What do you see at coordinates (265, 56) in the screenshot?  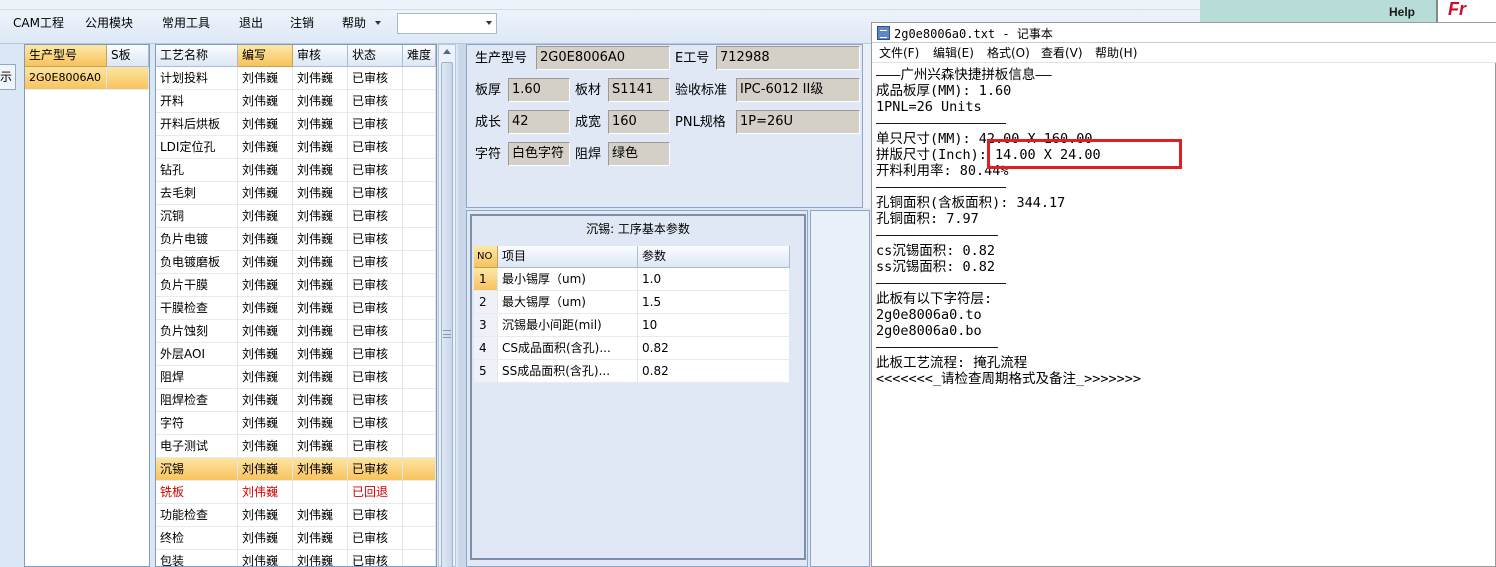 I see `column-header-writer: 编写` at bounding box center [265, 56].